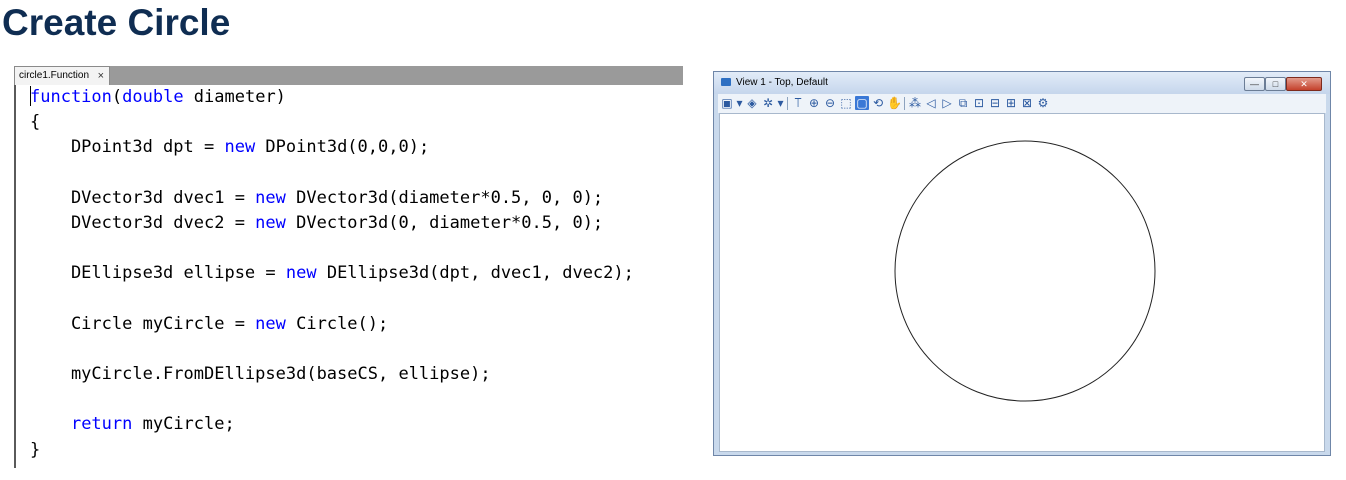  Describe the element at coordinates (878, 103) in the screenshot. I see `rotate-view-icon: ⟲` at that location.